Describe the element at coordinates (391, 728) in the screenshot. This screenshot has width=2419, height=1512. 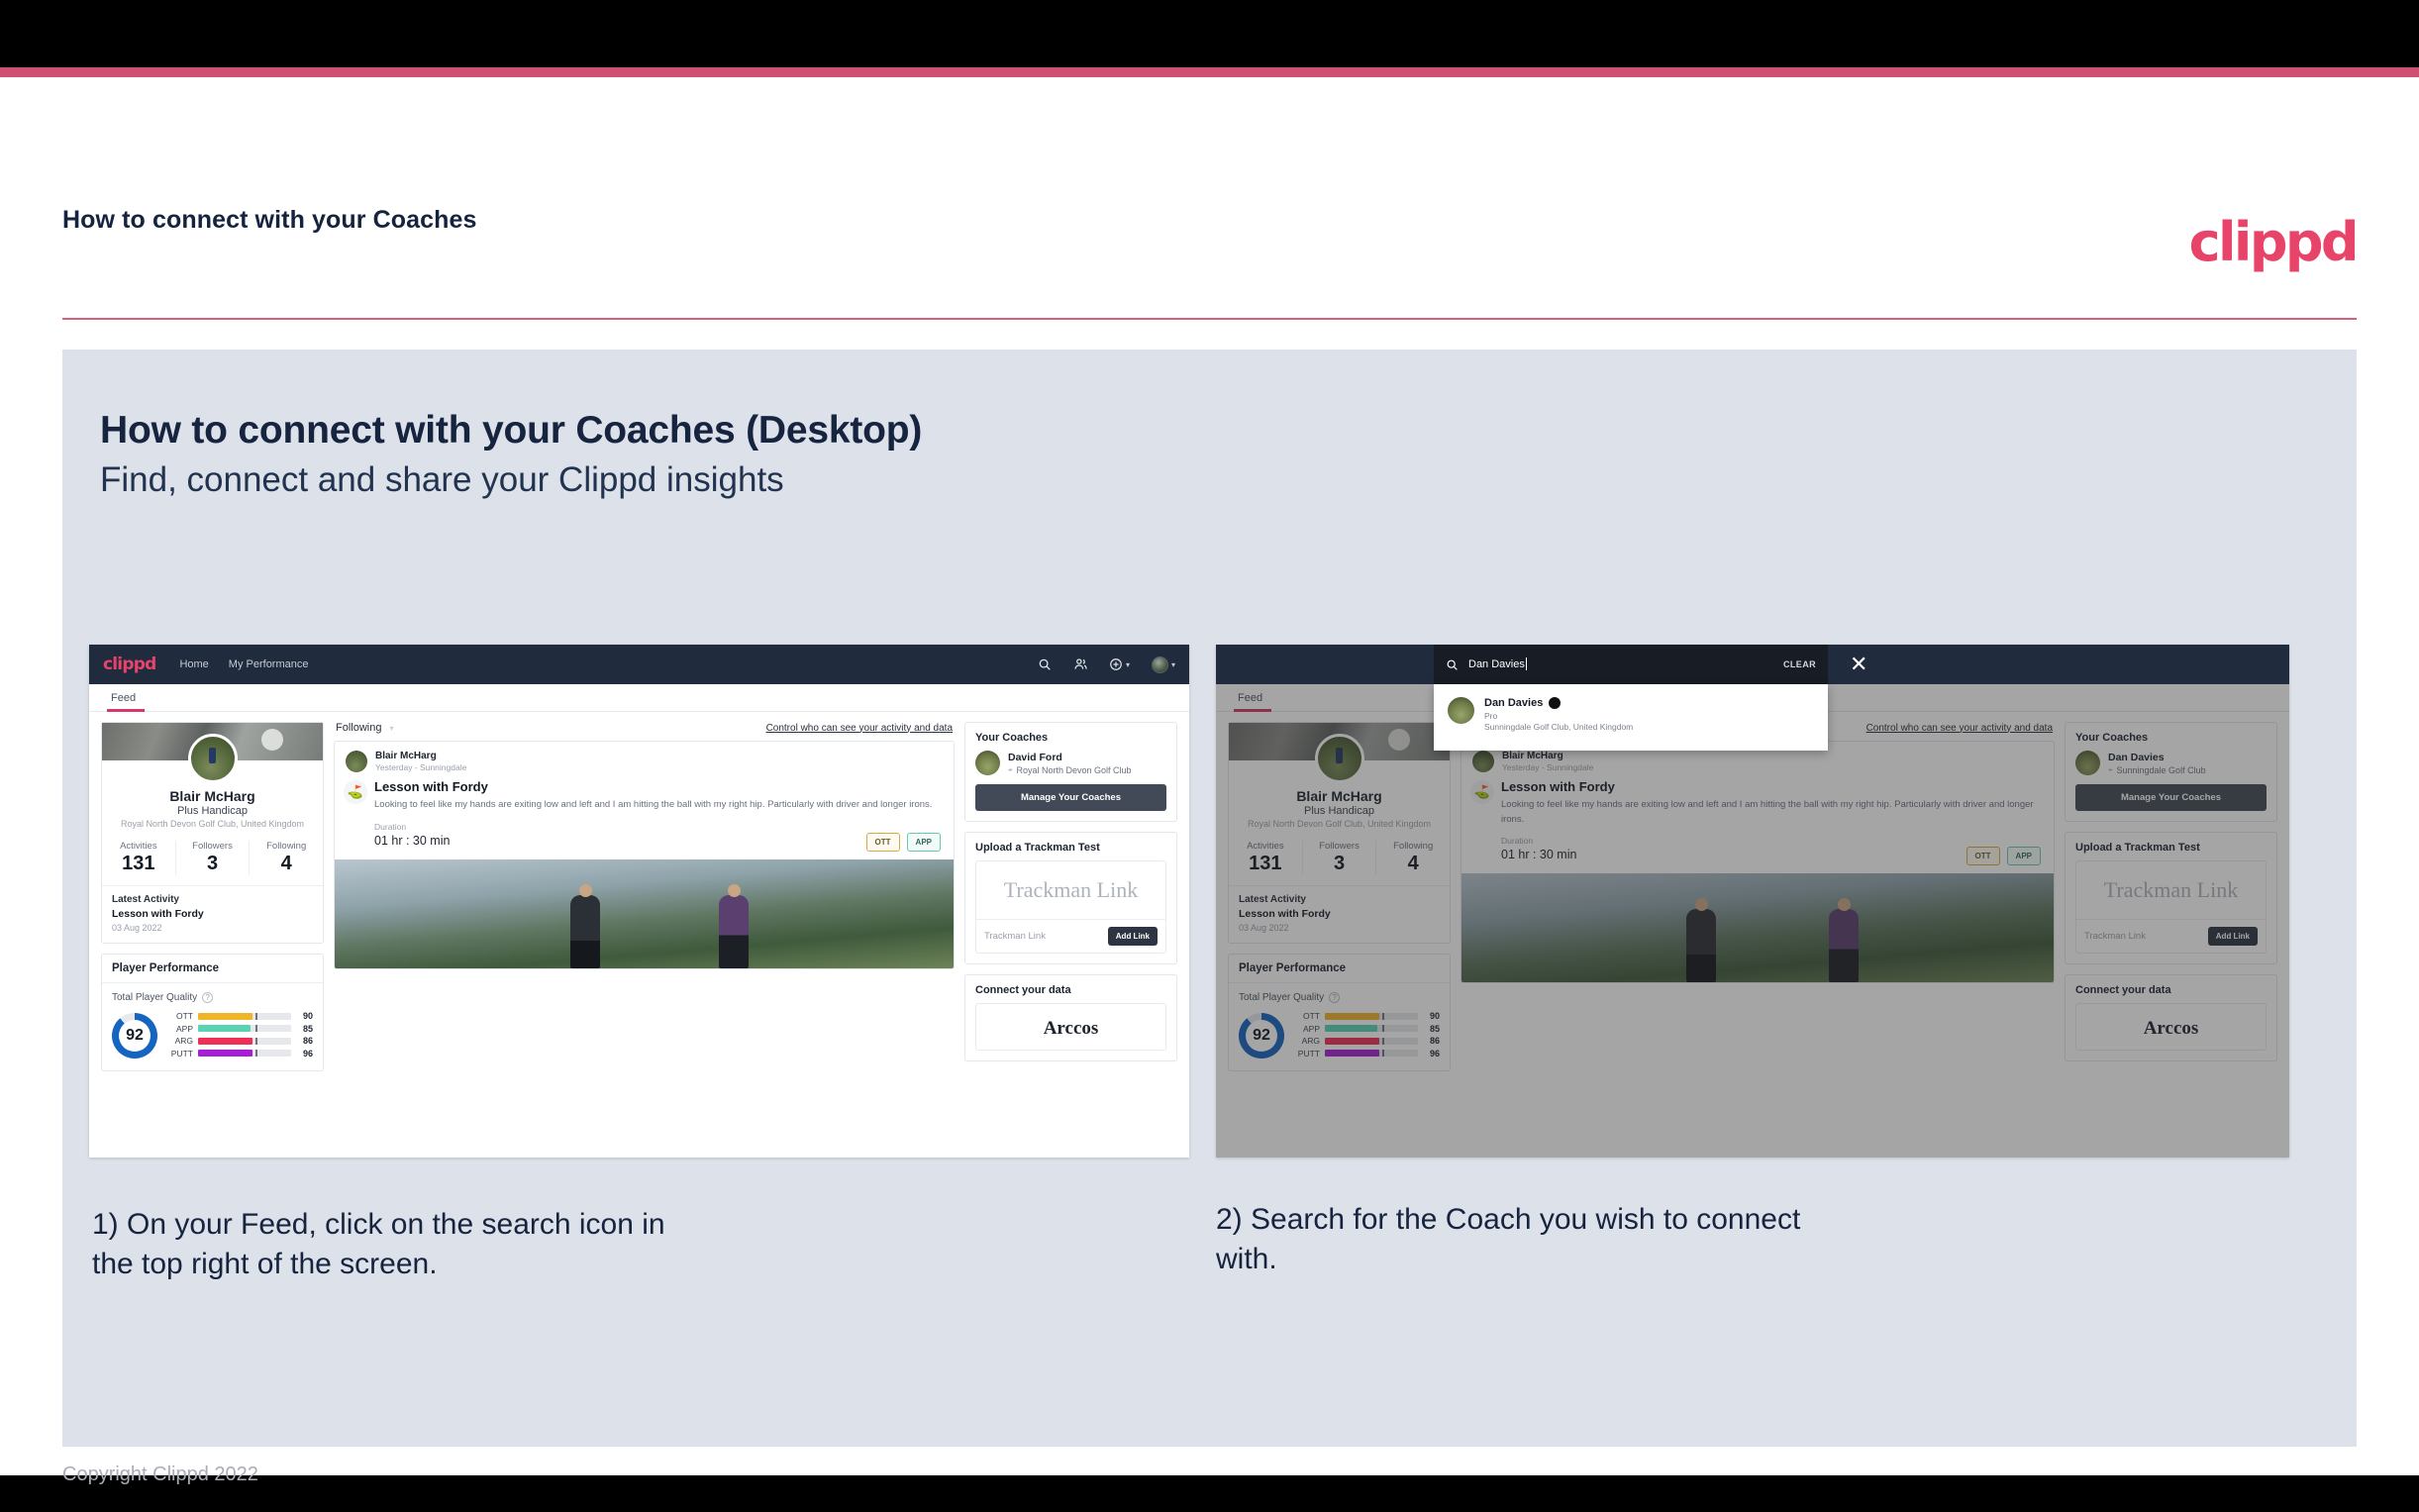
I see `chevron-down-icon: ▾` at that location.